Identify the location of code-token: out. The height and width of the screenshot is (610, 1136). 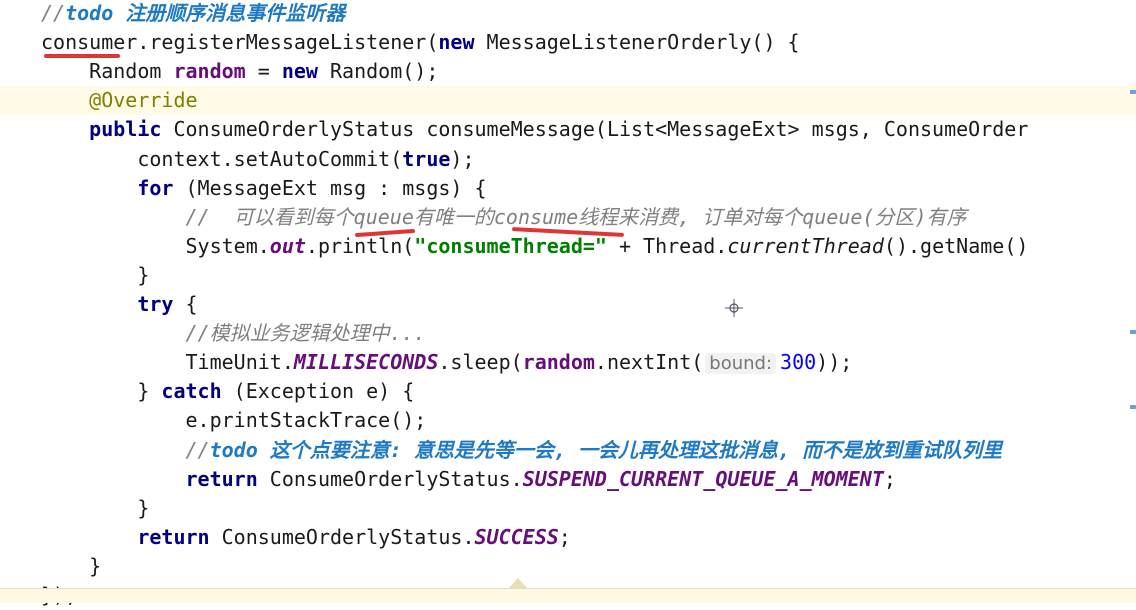
(287, 245).